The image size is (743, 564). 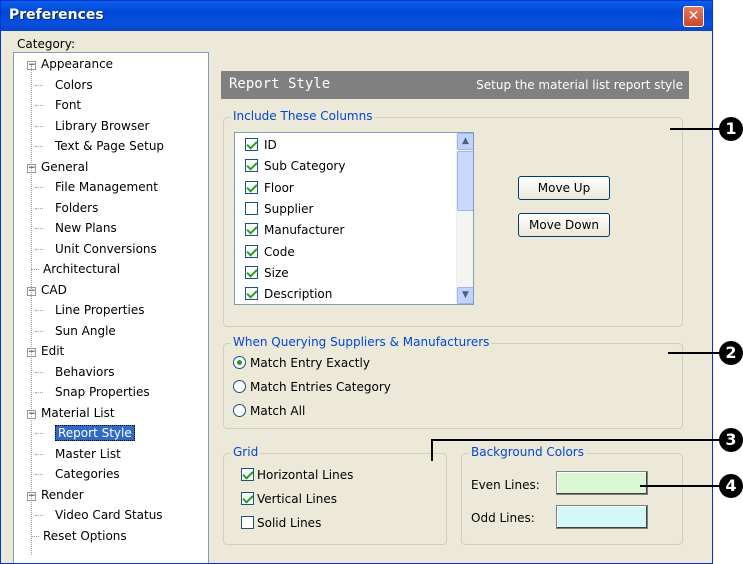 What do you see at coordinates (303, 116) in the screenshot?
I see `columns-group-legend: Include These Columns` at bounding box center [303, 116].